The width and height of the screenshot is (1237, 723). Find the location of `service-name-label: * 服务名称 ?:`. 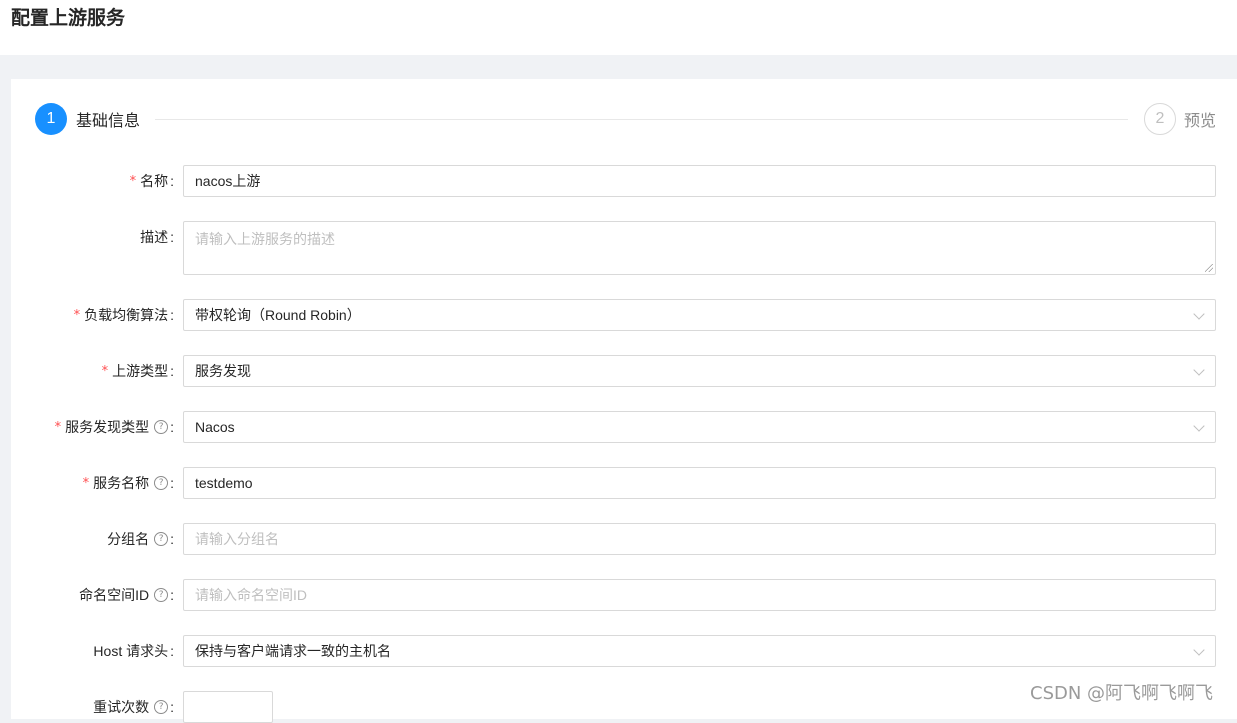

service-name-label: * 服务名称 ?: is located at coordinates (128, 483).